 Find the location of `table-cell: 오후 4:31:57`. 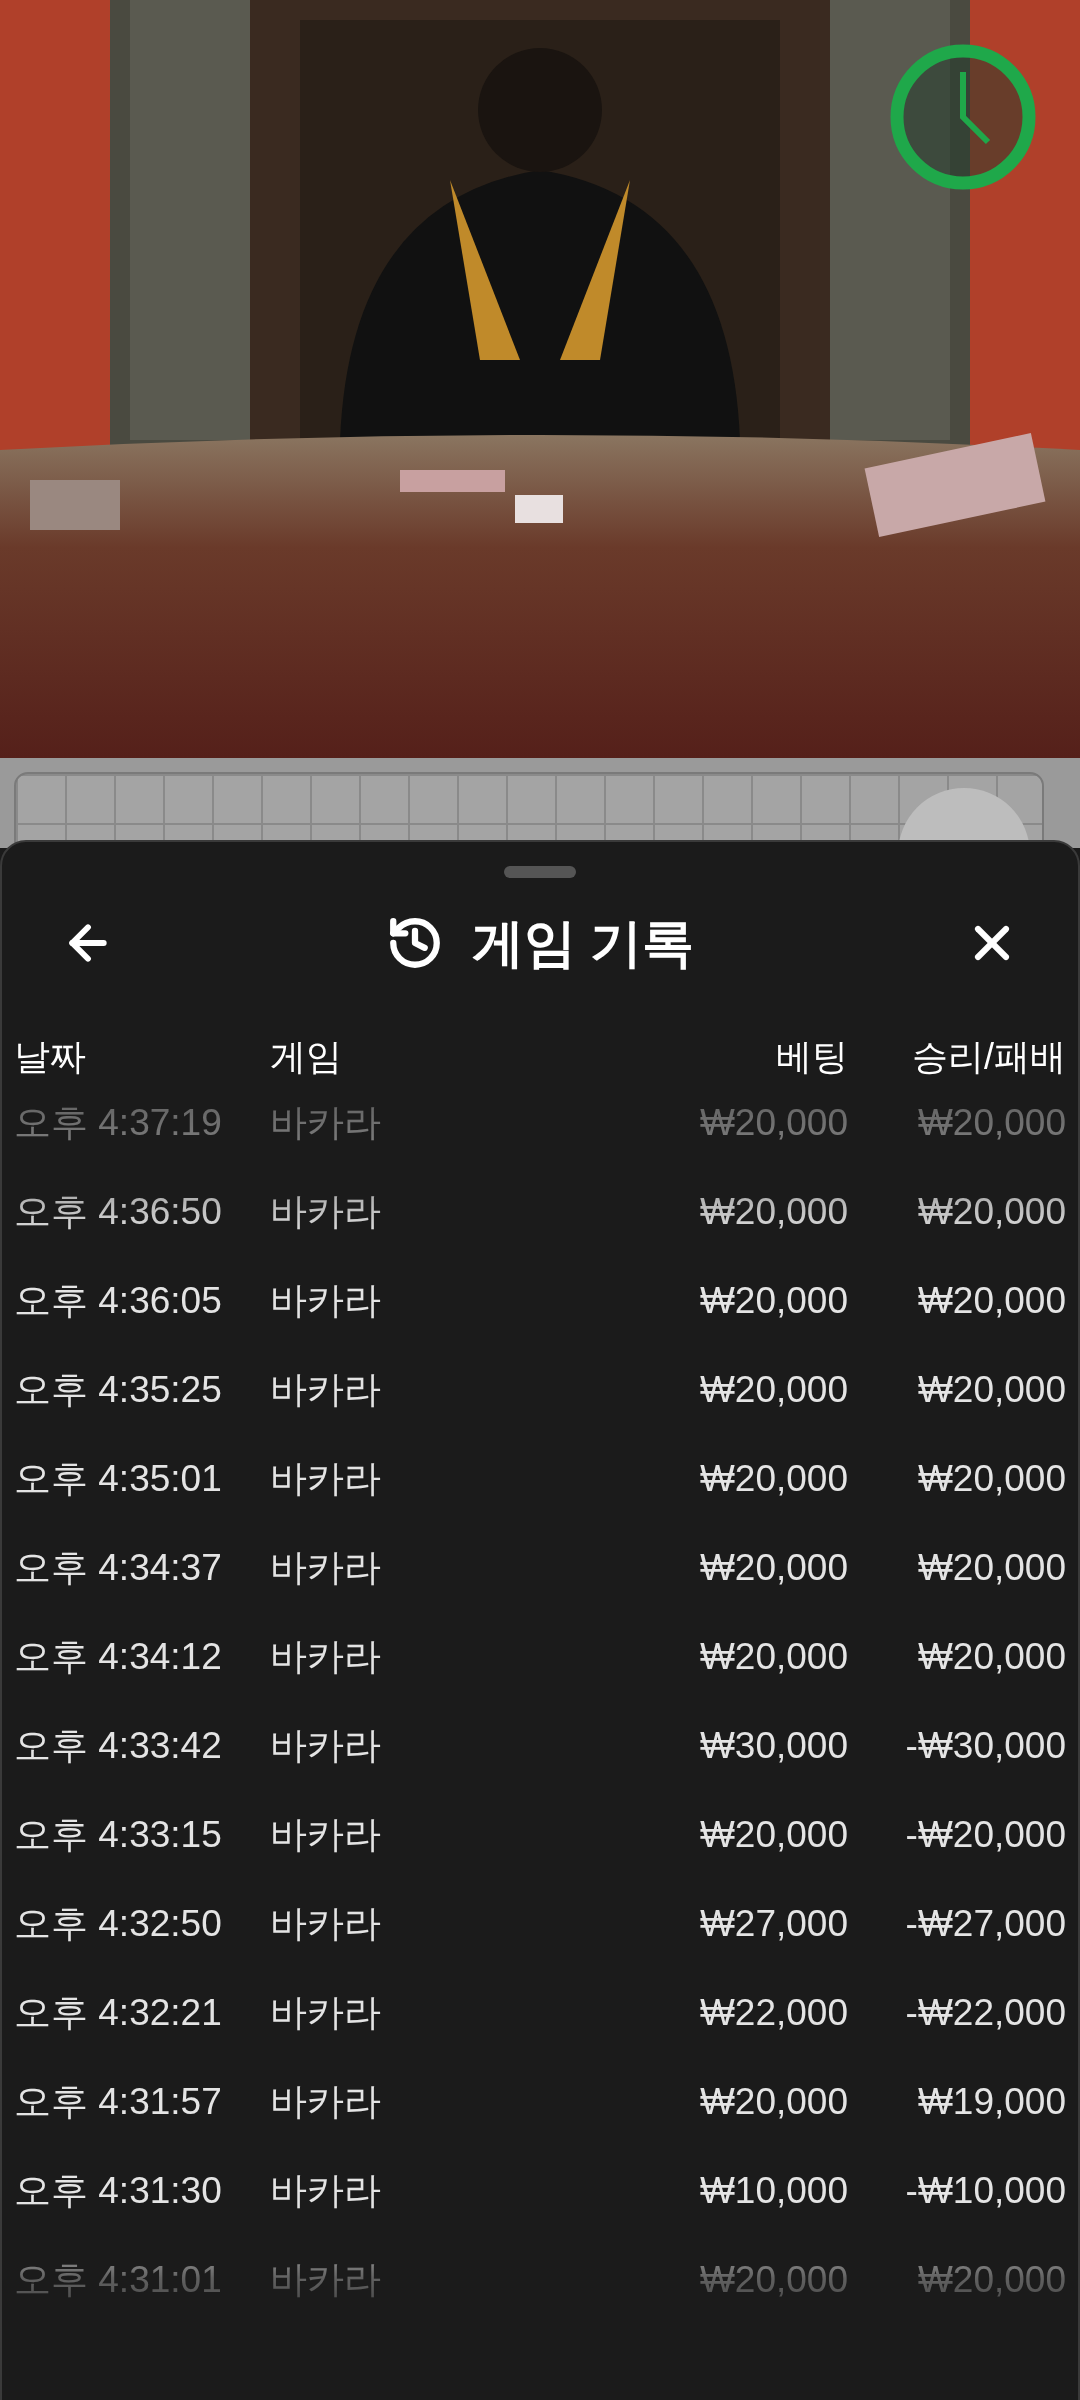

table-cell: 오후 4:31:57 is located at coordinates (118, 2101).